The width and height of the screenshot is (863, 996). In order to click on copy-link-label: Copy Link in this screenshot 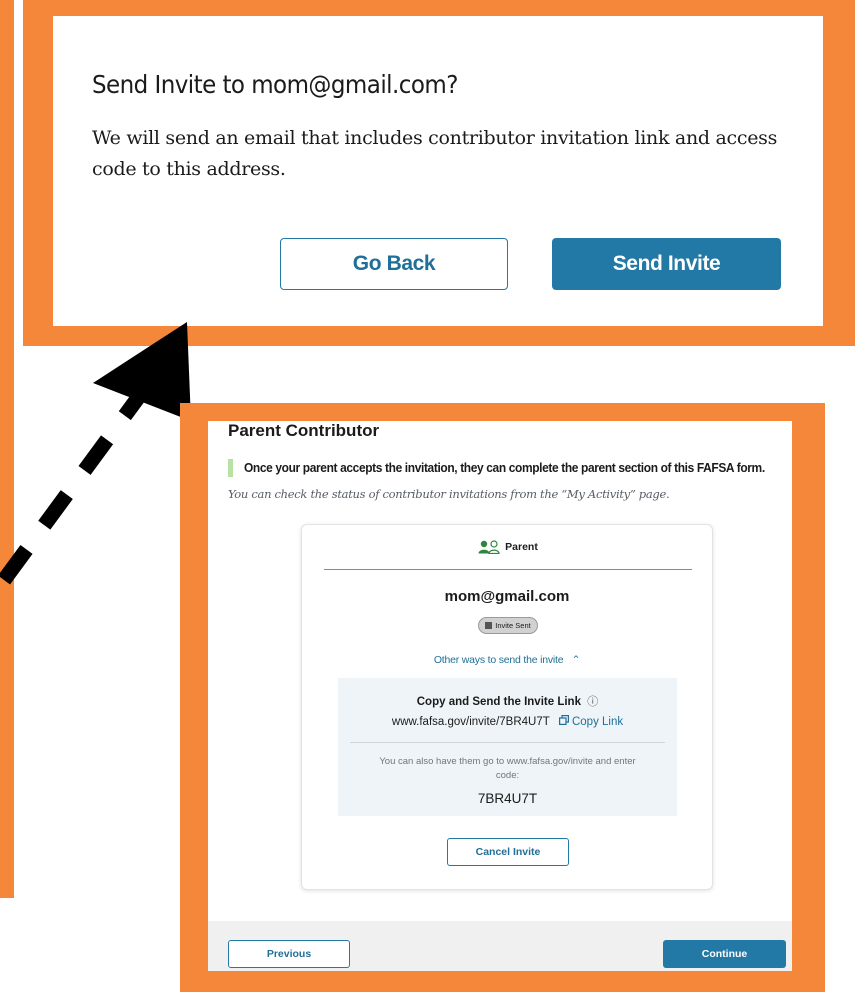, I will do `click(597, 722)`.